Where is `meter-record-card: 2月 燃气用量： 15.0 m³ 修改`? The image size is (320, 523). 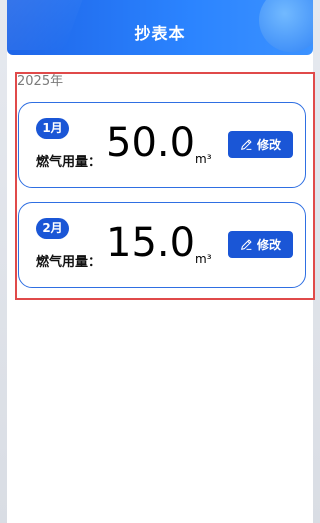
meter-record-card: 2月 燃气用量： 15.0 m³ 修改 is located at coordinates (162, 245).